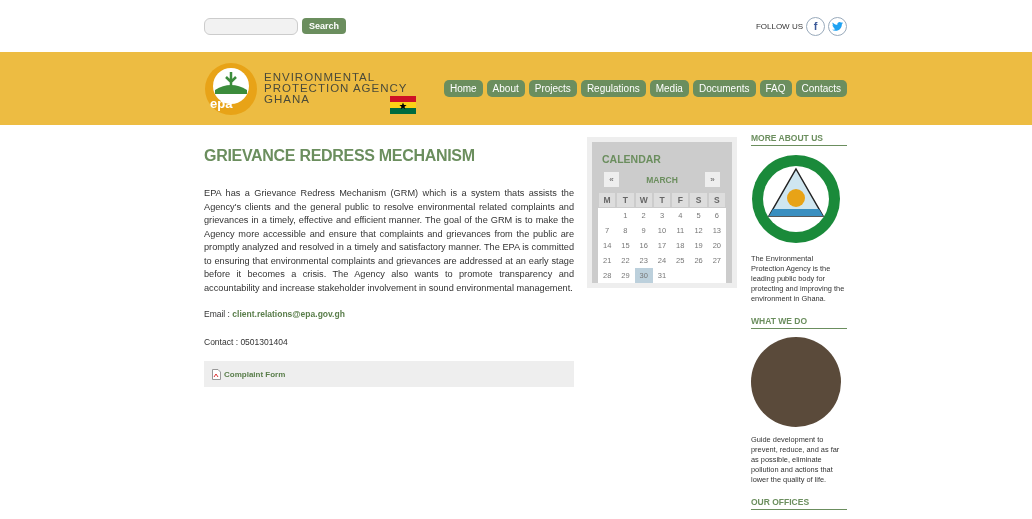 This screenshot has width=1032, height=519. I want to click on page-title: GRIEVANCE REDRESS MECHANISM, so click(340, 156).